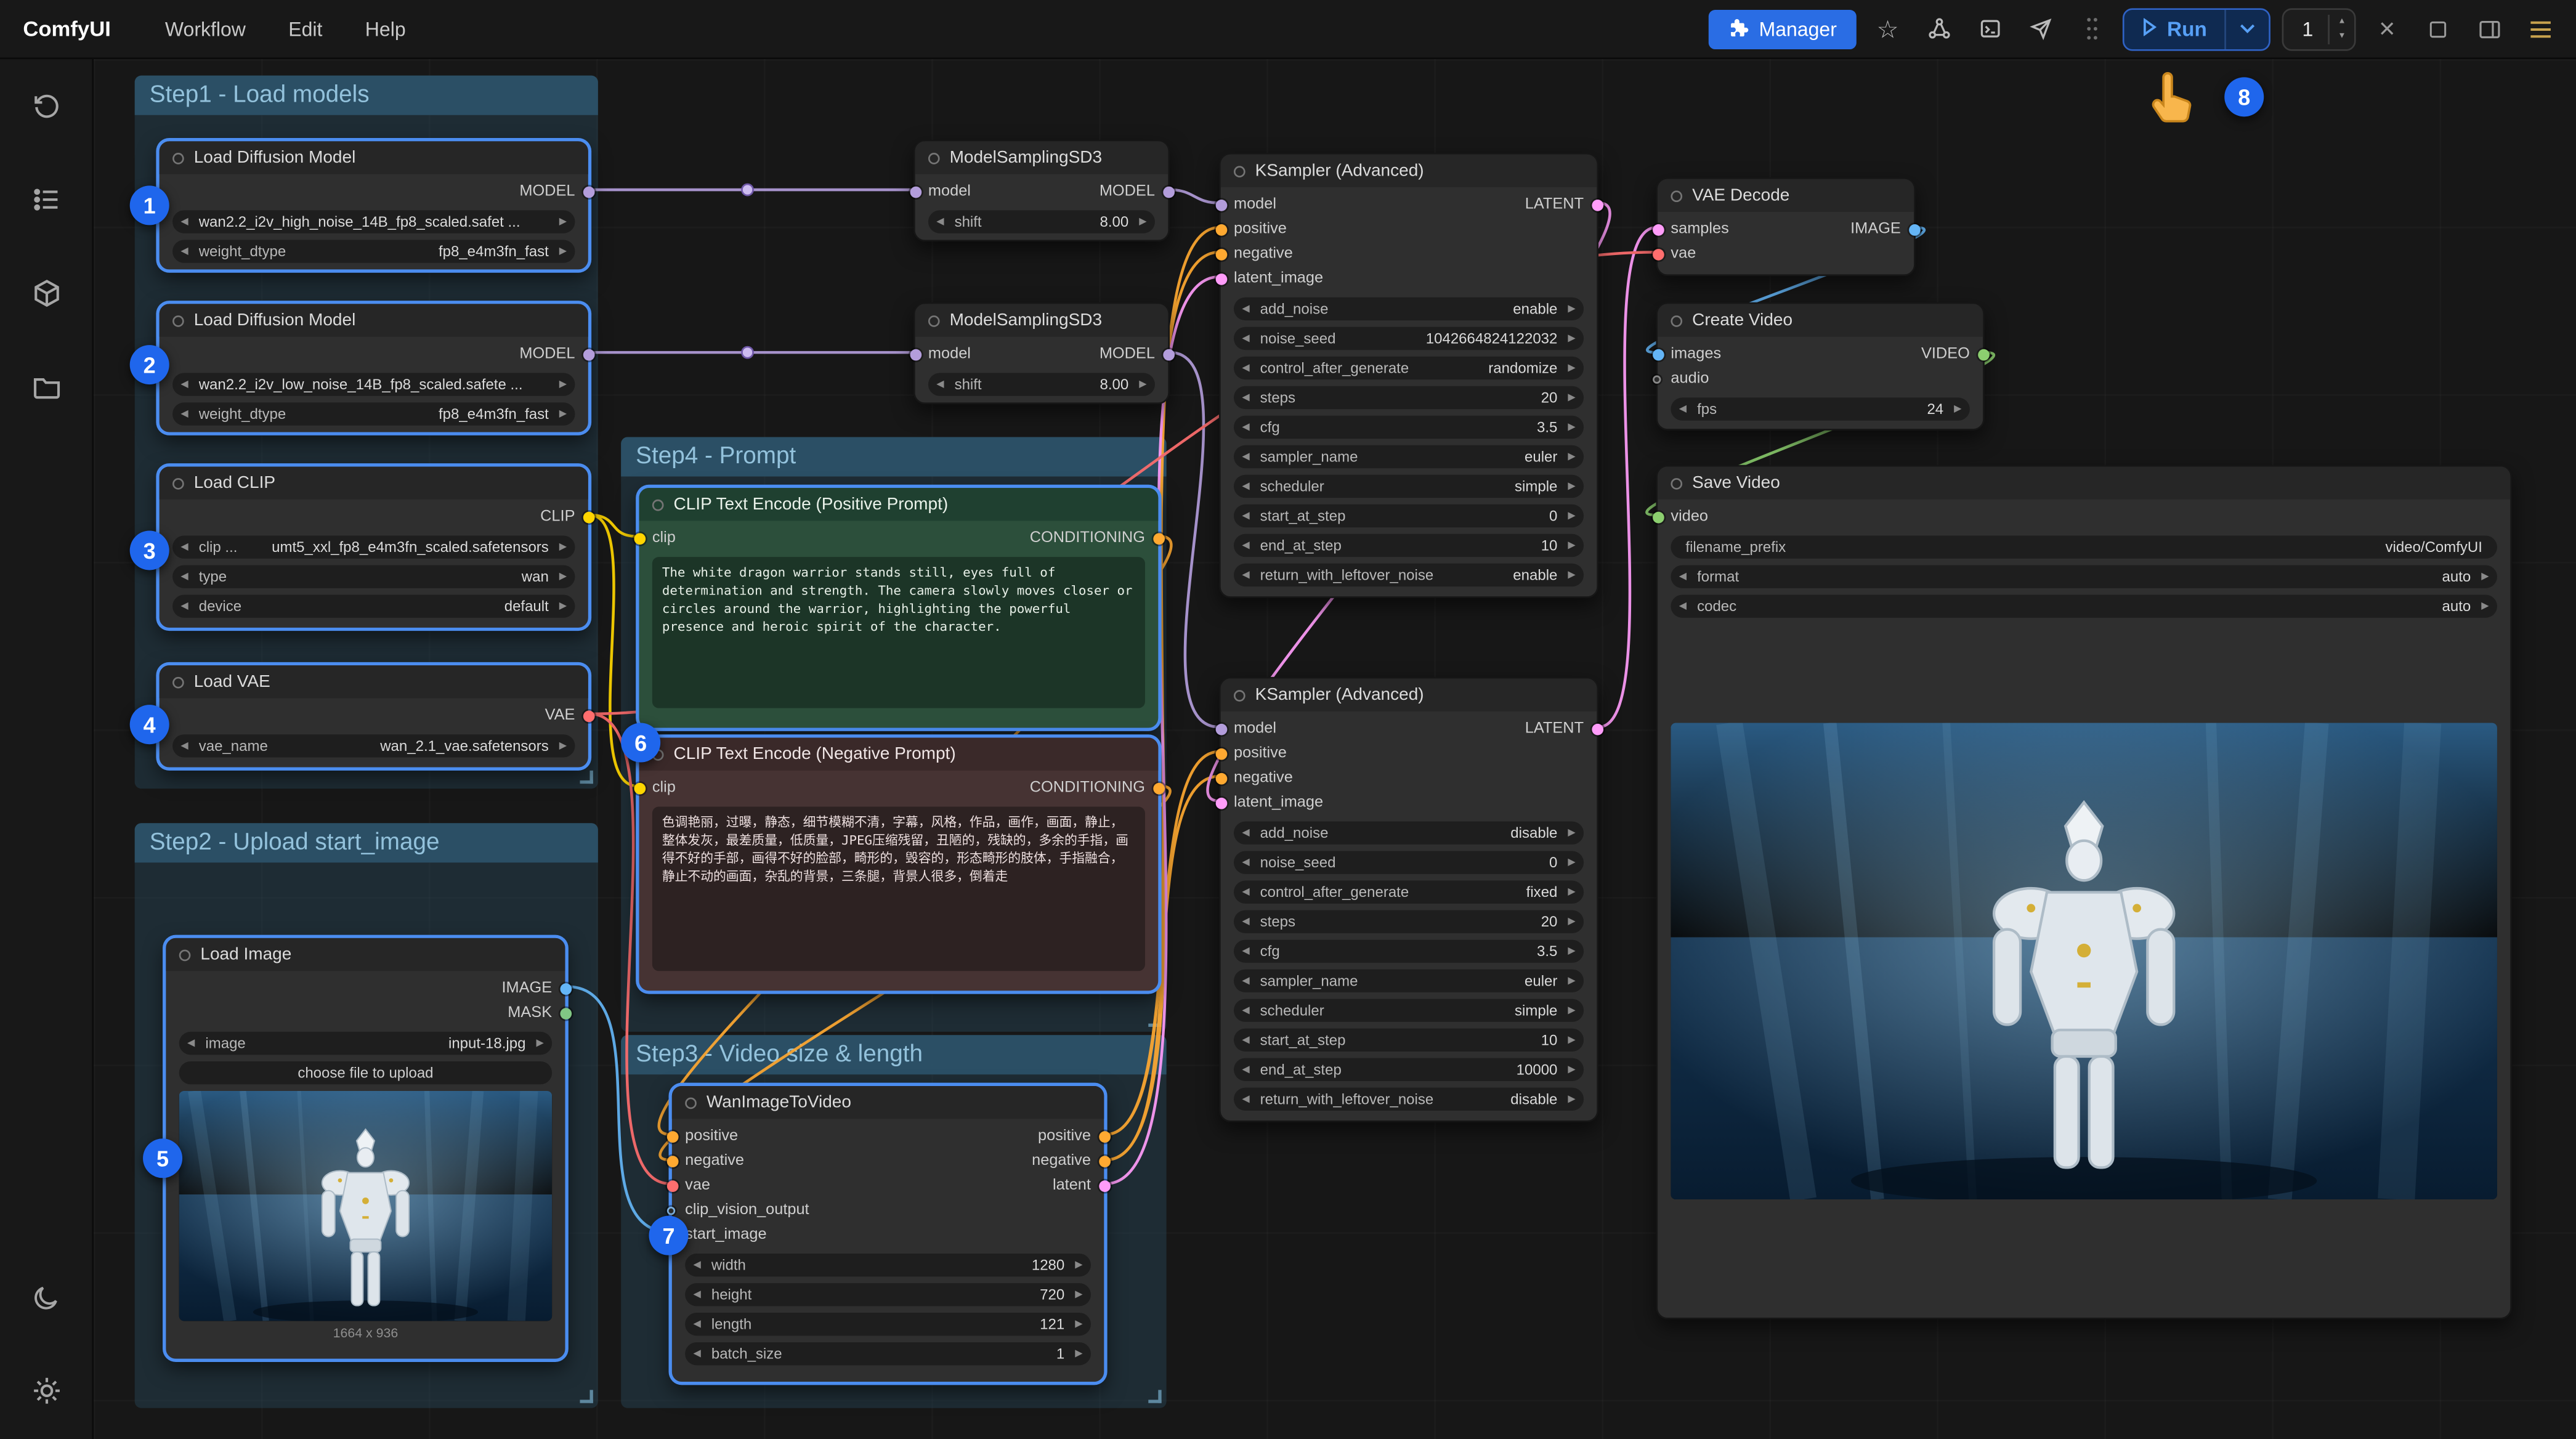  I want to click on image-output-port, so click(1914, 229).